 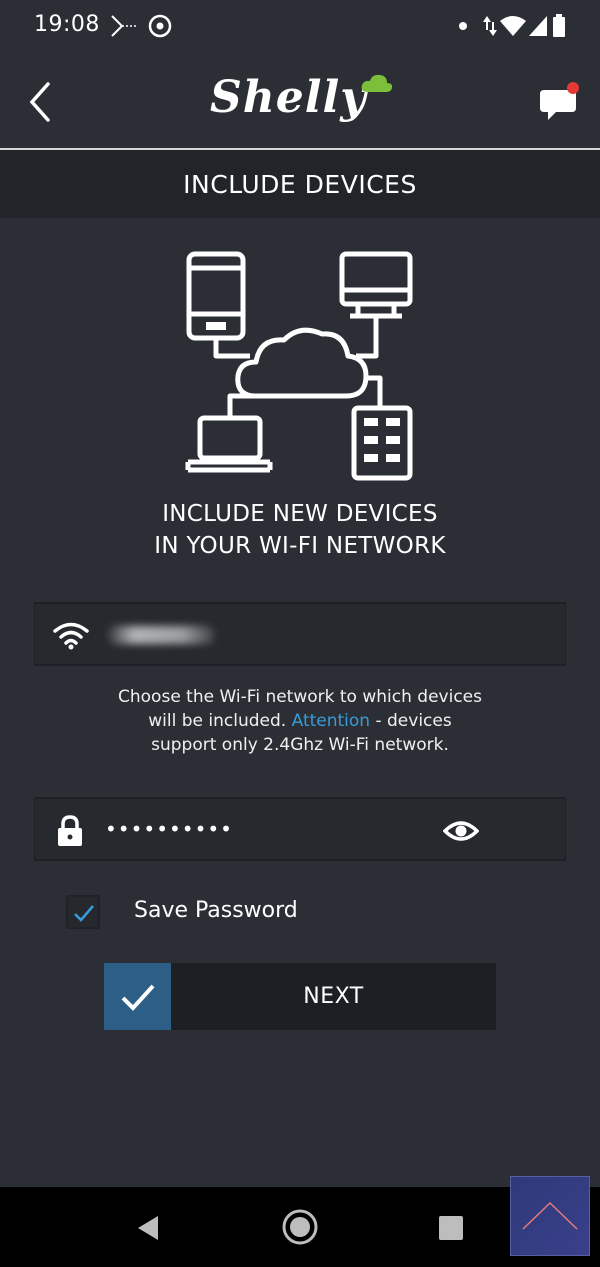 I want to click on sync-icon, so click(x=160, y=26).